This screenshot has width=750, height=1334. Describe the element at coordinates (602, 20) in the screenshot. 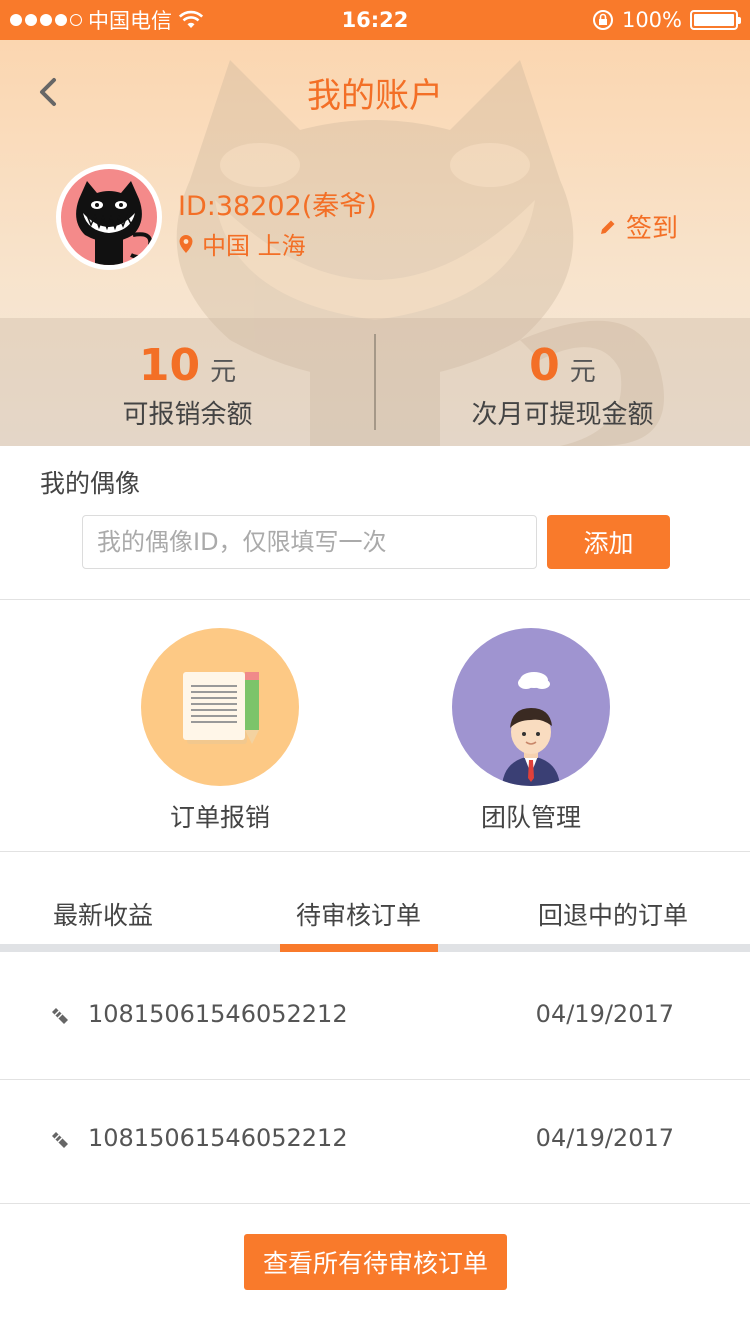

I see `rotation-lock-icon` at that location.